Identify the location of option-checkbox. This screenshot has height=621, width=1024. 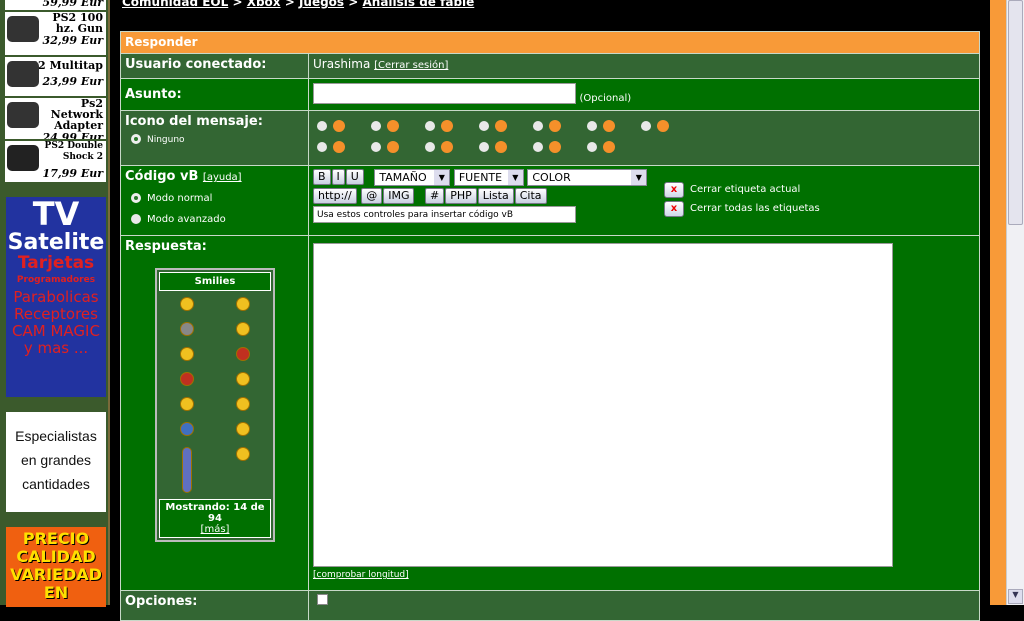
(322, 599).